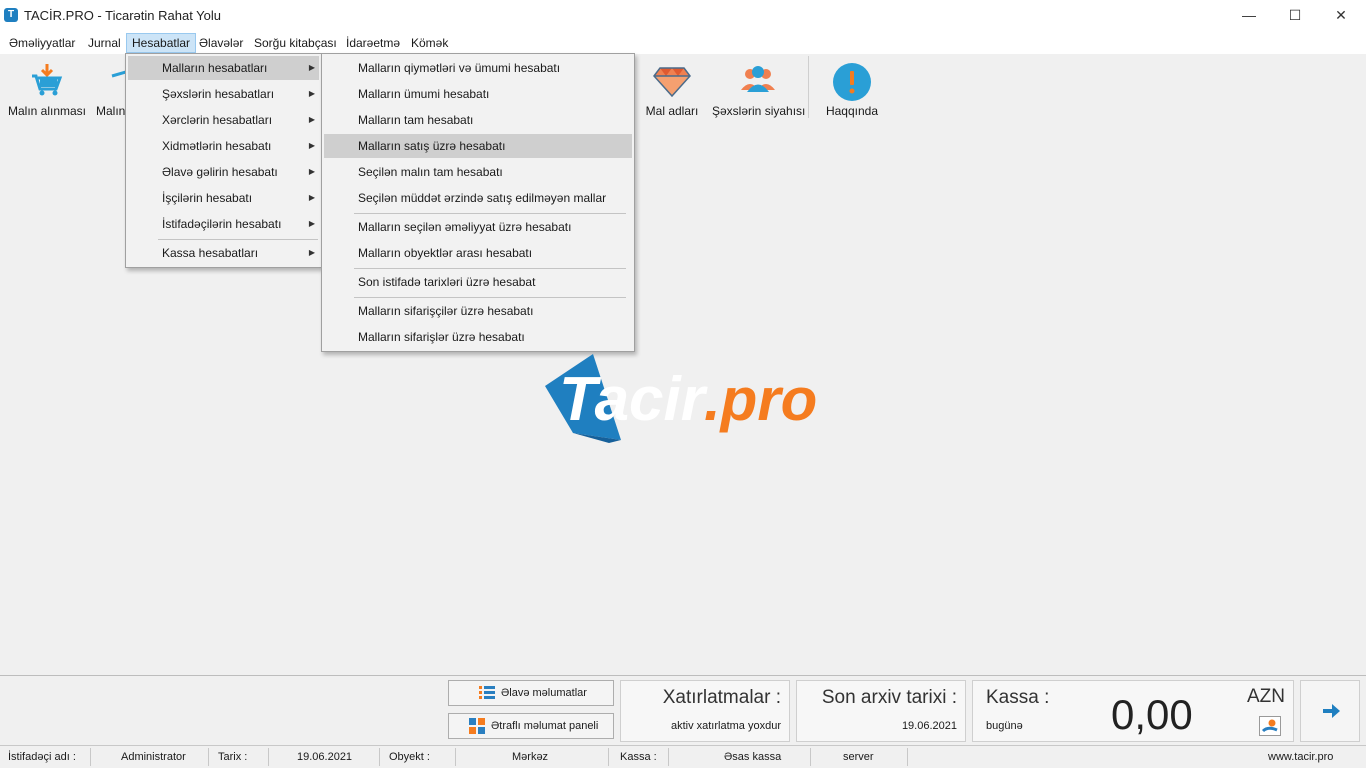 This screenshot has height=768, width=1366. I want to click on partial-tool-button: Malın, so click(111, 89).